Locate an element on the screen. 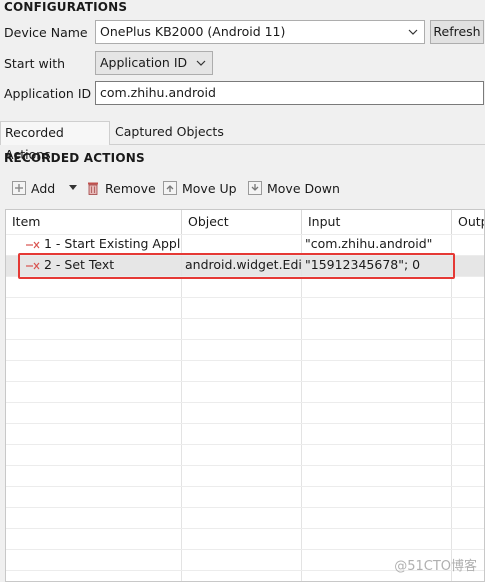 This screenshot has width=485, height=582. device-name-label: Device Name is located at coordinates (46, 32).